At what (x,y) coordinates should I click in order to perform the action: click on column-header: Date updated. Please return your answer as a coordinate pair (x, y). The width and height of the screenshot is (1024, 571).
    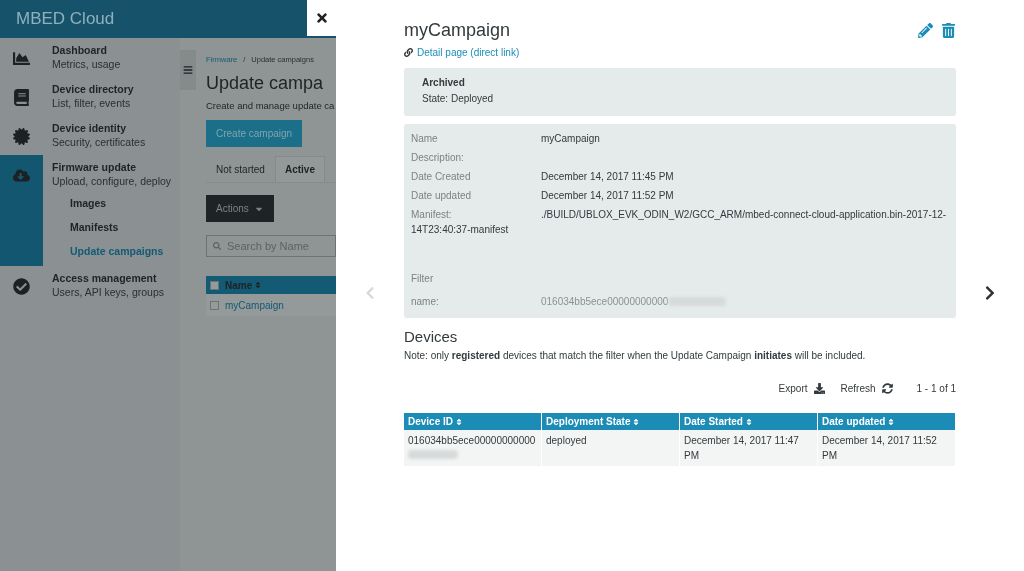
    Looking at the image, I should click on (887, 421).